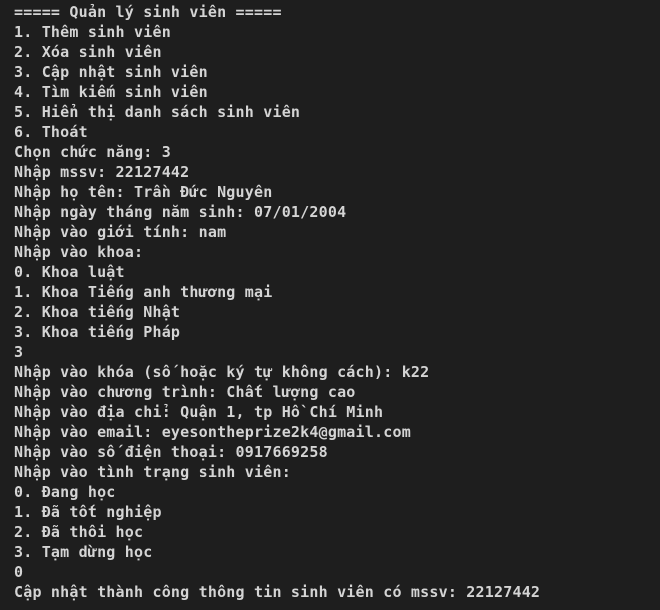 The height and width of the screenshot is (610, 660). I want to click on phone-prompt: Nhập vào số điện thoại: 0917669258, so click(171, 452).